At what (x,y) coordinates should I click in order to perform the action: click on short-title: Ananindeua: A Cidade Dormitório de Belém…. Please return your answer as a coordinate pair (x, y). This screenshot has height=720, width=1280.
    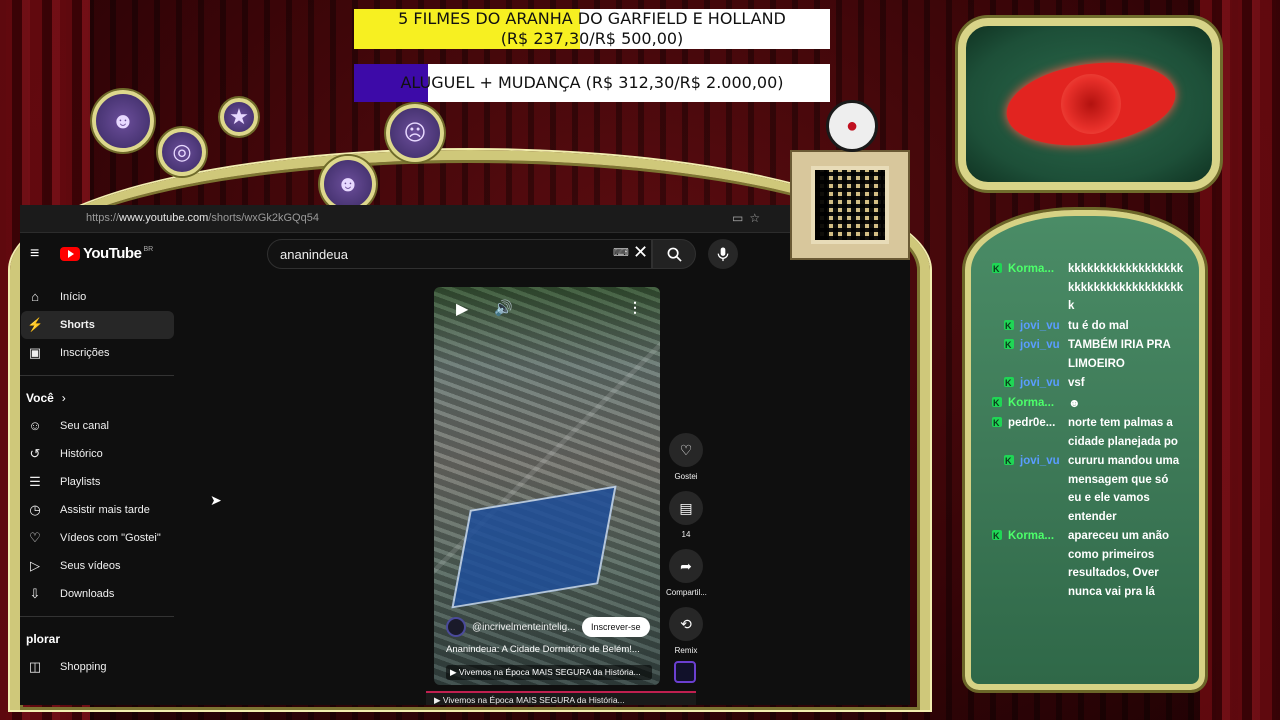
    Looking at the image, I should click on (543, 649).